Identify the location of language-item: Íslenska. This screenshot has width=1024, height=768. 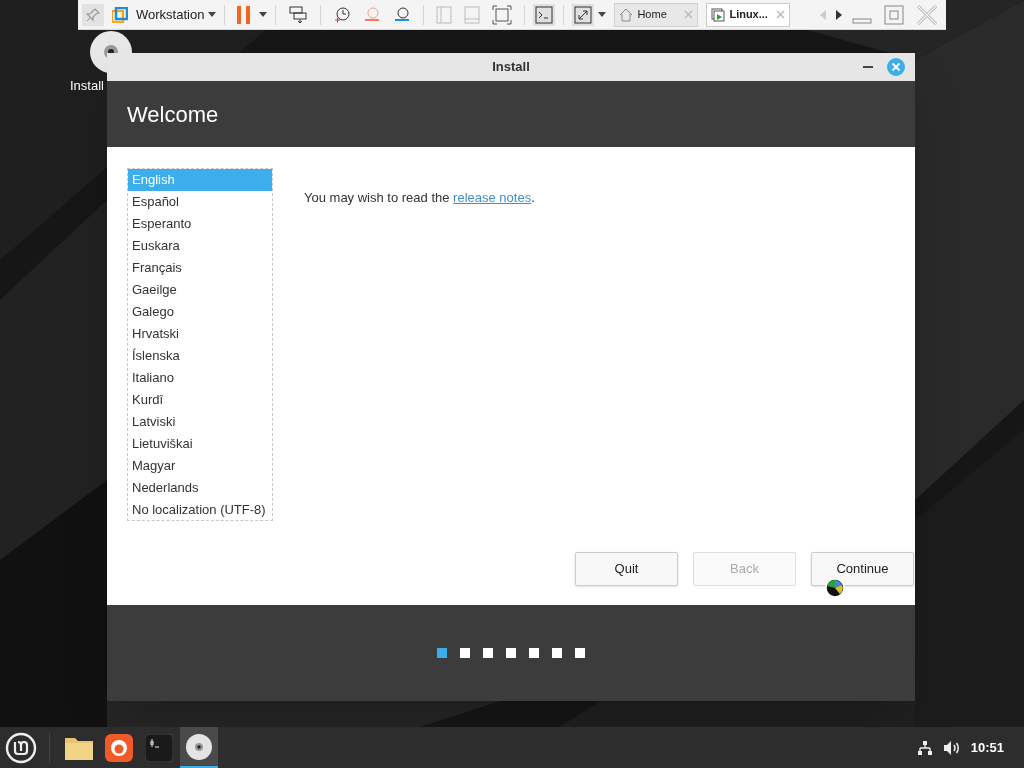
(200, 356).